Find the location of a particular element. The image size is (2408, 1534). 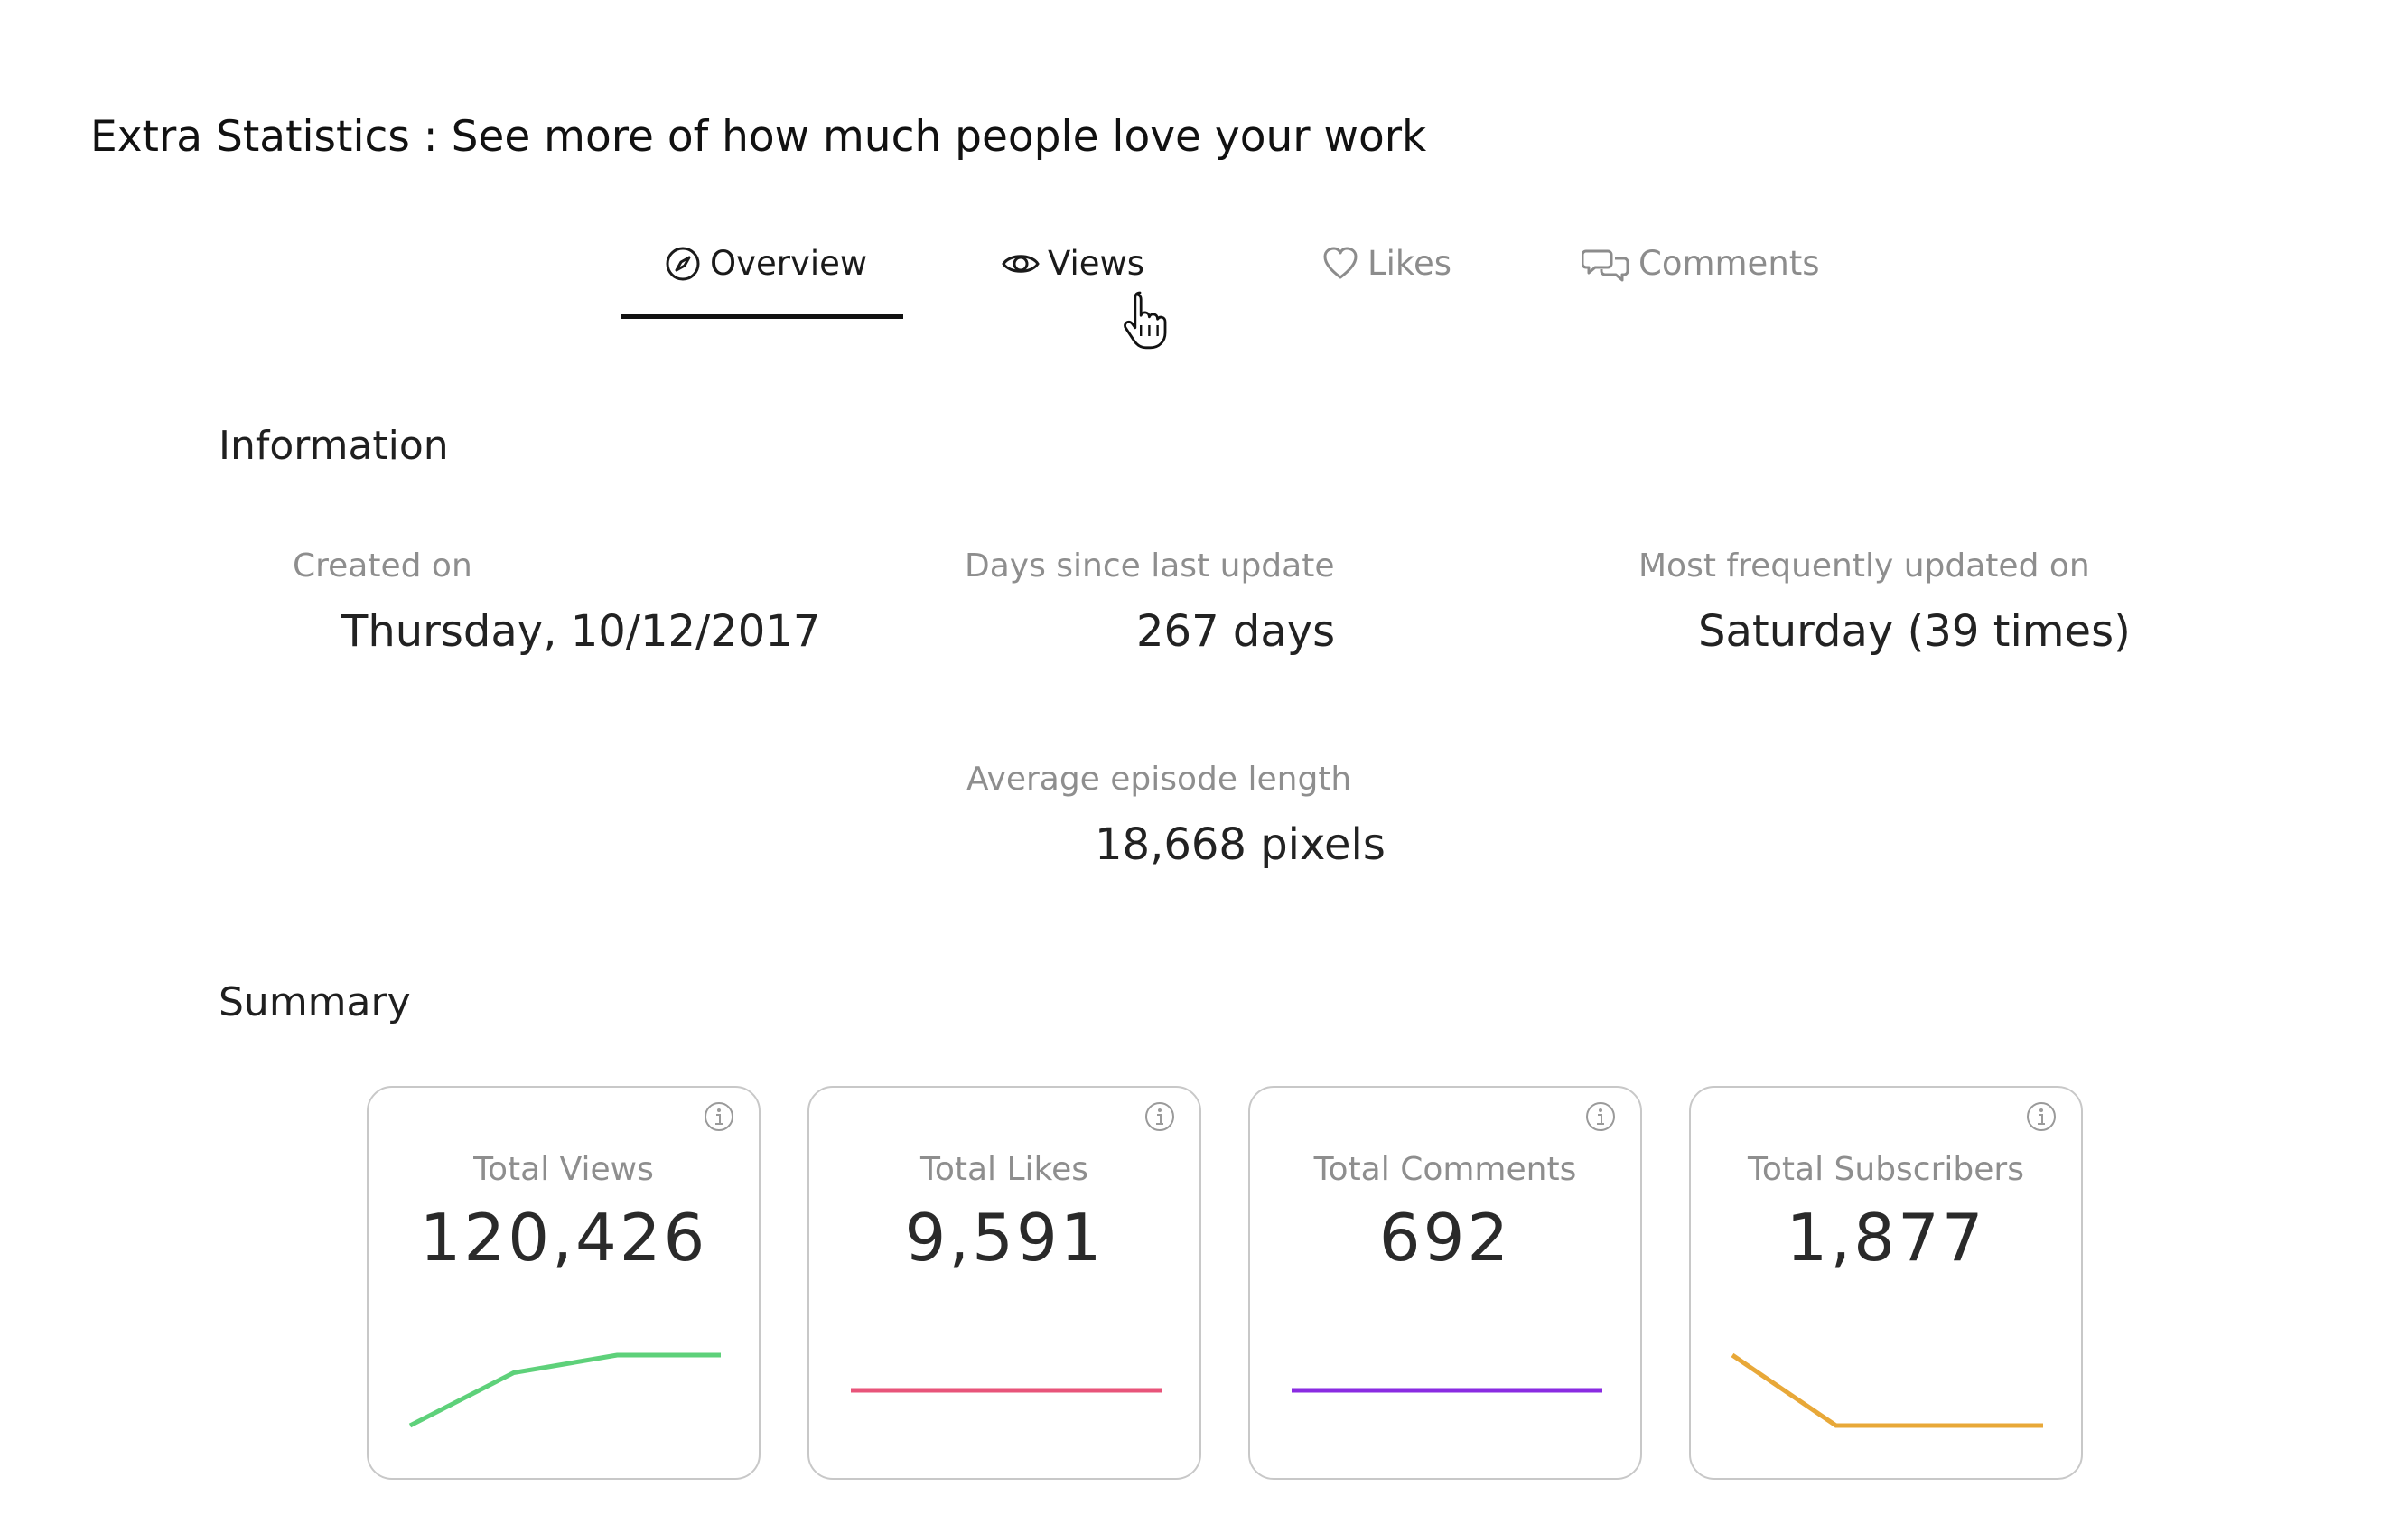

likes-sparkline is located at coordinates (1006, 1390).